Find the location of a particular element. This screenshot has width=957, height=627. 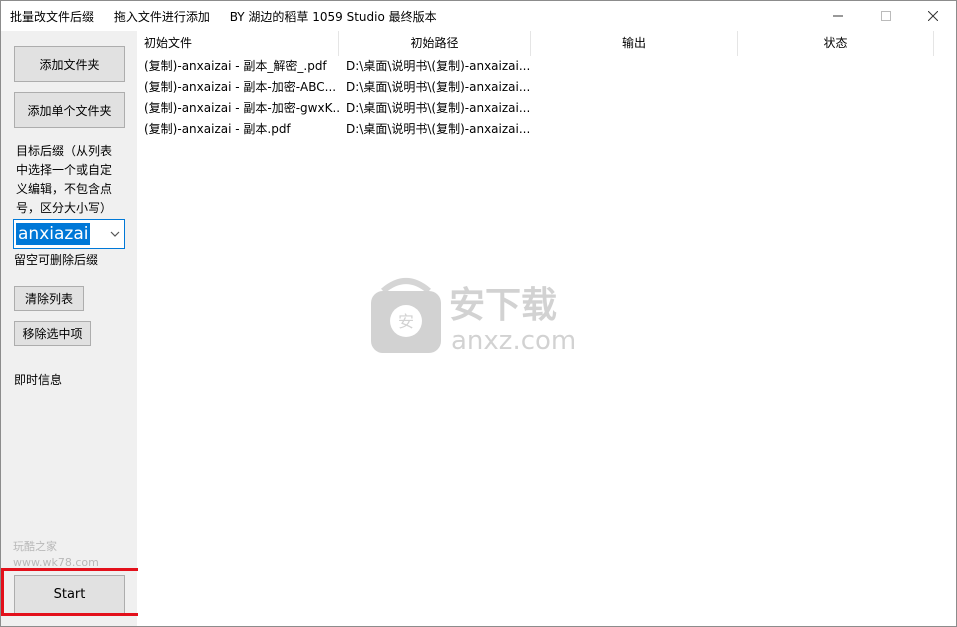

chevron-down-icon is located at coordinates (115, 234).